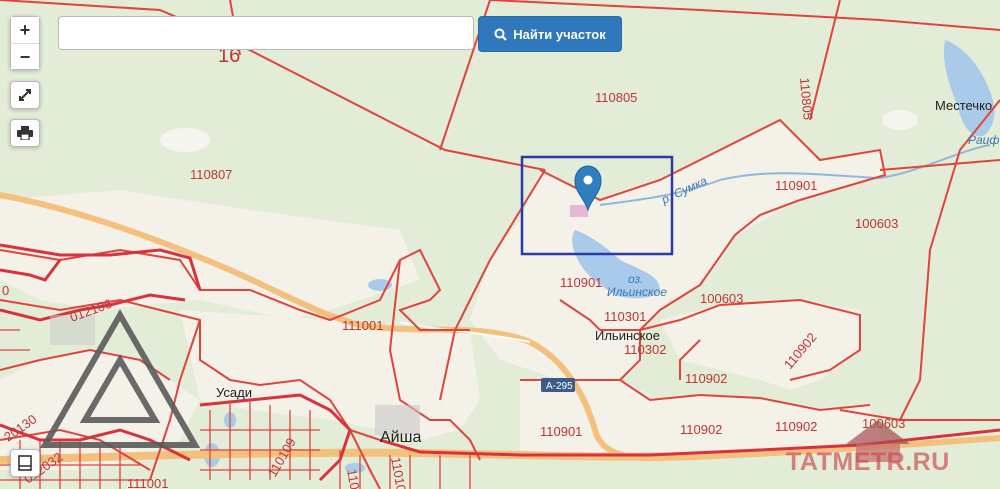 This screenshot has height=489, width=1000. What do you see at coordinates (25, 56) in the screenshot?
I see `zoom-out-button: −` at bounding box center [25, 56].